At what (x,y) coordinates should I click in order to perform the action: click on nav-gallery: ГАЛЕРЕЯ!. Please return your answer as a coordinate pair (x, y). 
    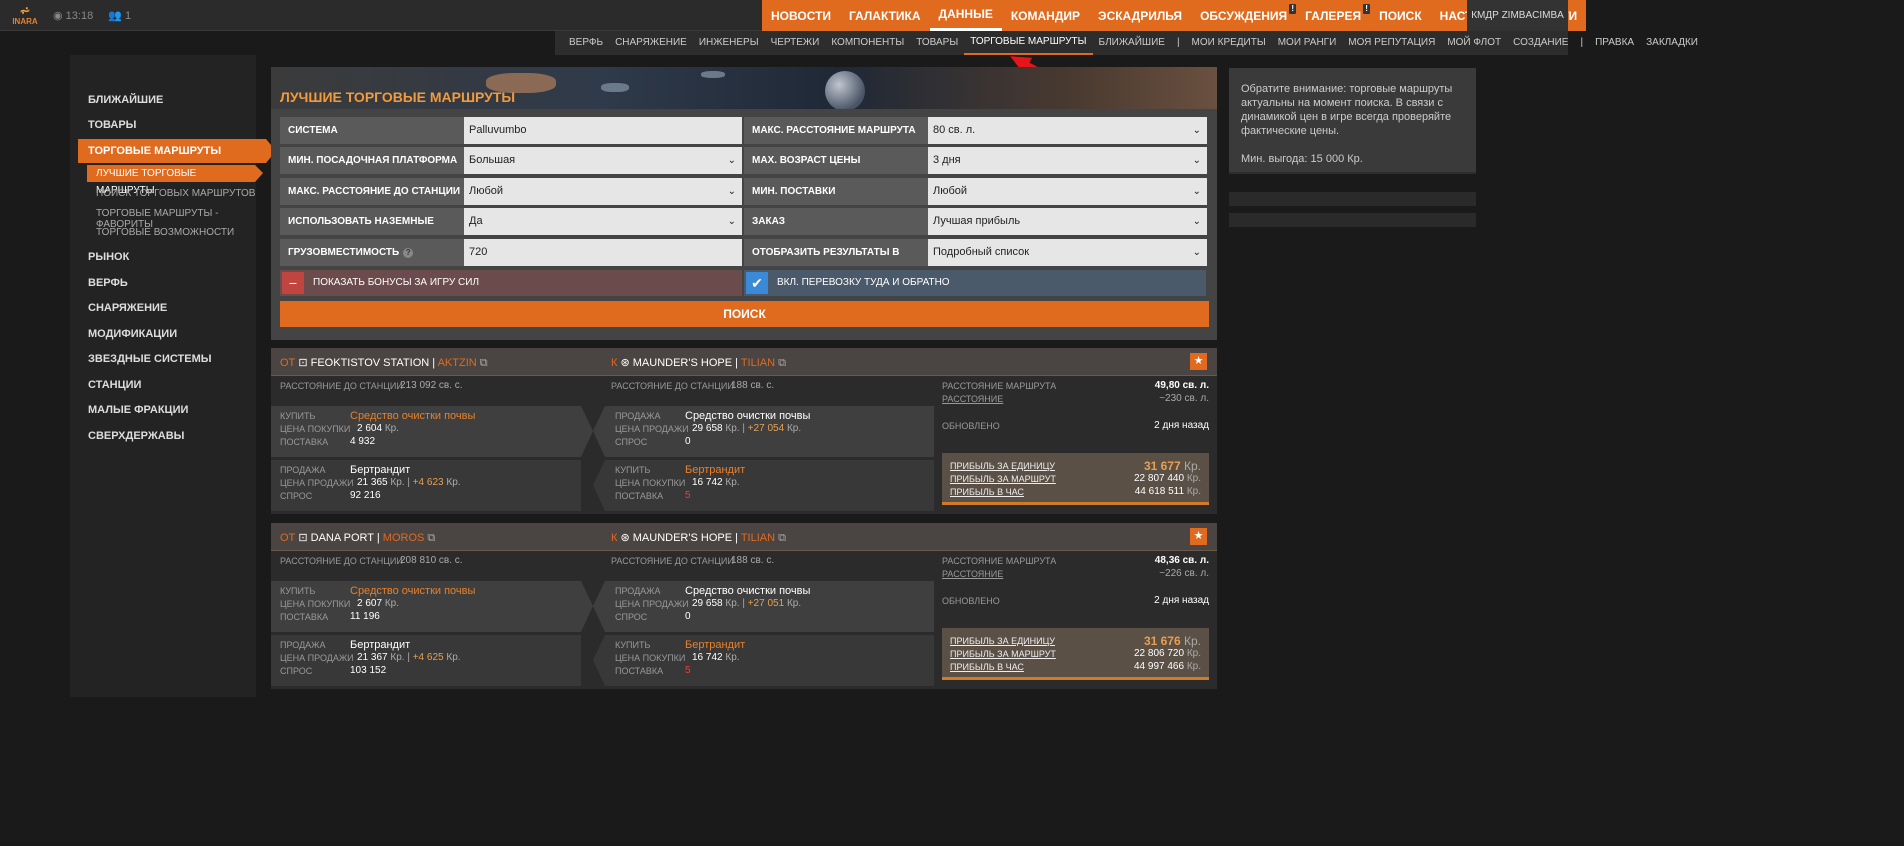
    Looking at the image, I should click on (1333, 15).